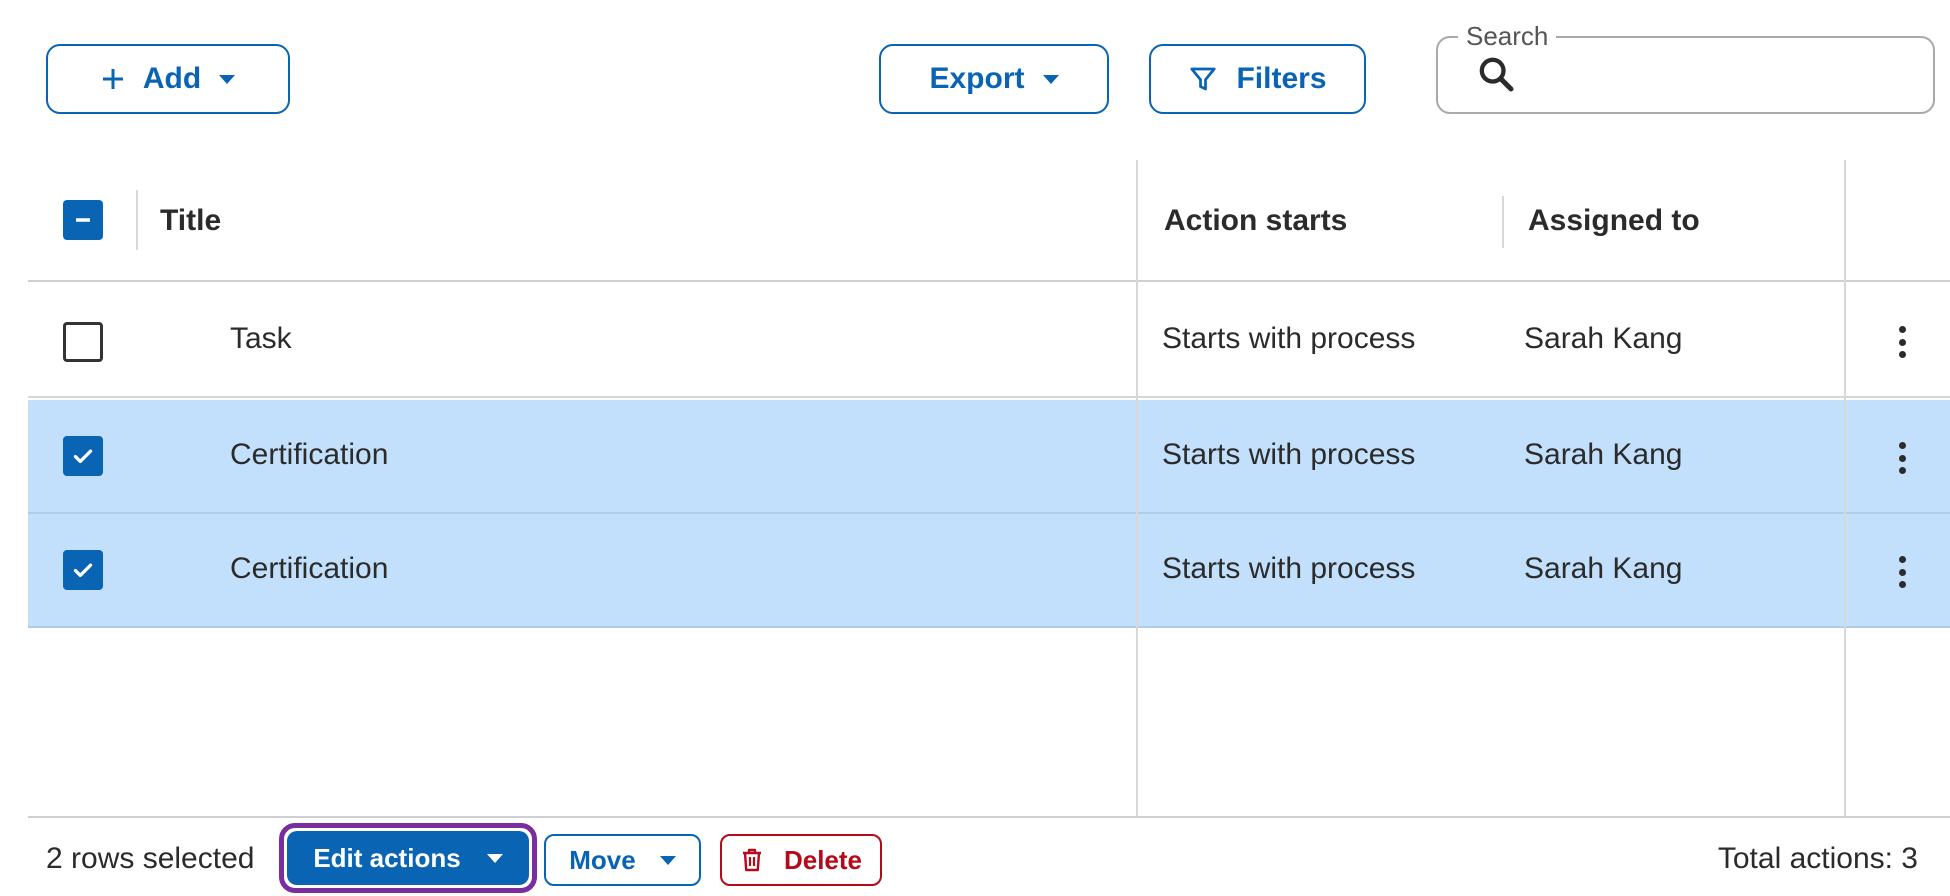 Image resolution: width=1950 pixels, height=896 pixels. Describe the element at coordinates (602, 859) in the screenshot. I see `move-label: Move` at that location.